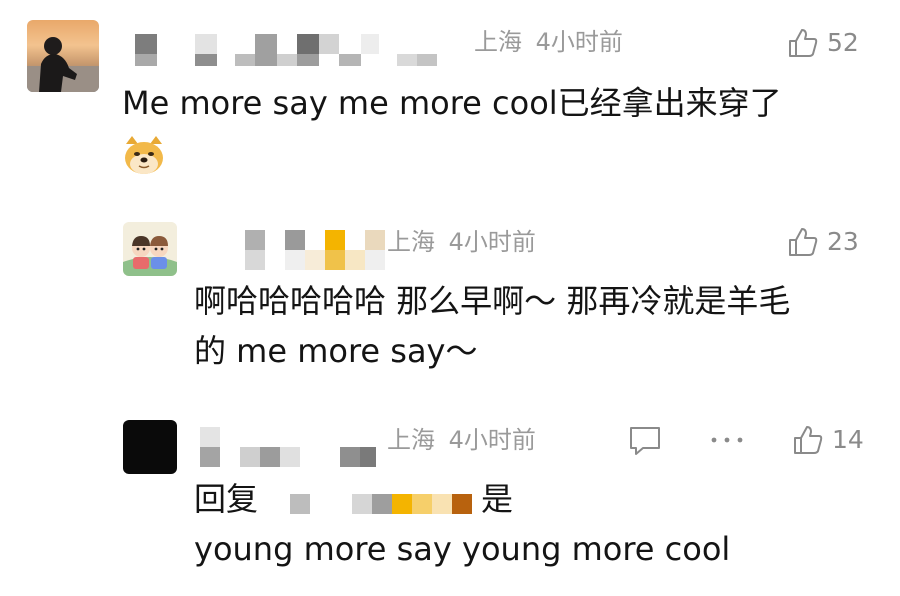  What do you see at coordinates (462, 549) in the screenshot?
I see `comment-text: young more say young more cool` at bounding box center [462, 549].